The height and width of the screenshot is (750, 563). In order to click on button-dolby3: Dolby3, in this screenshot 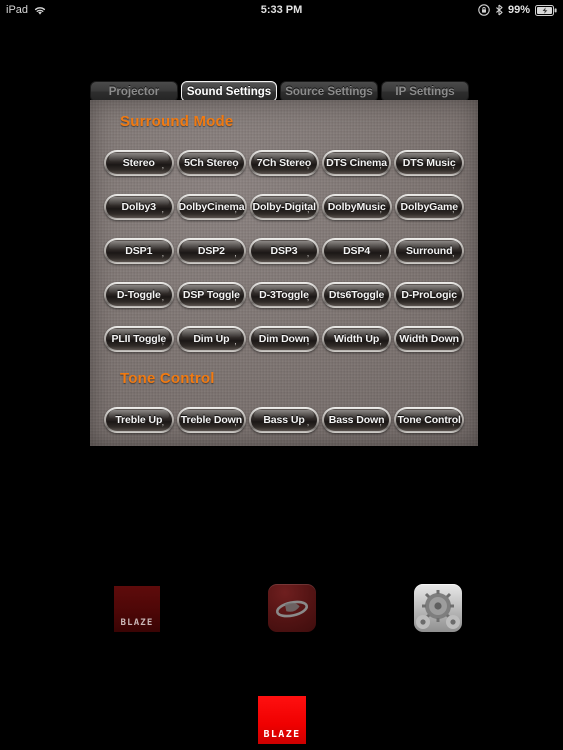, I will do `click(139, 207)`.